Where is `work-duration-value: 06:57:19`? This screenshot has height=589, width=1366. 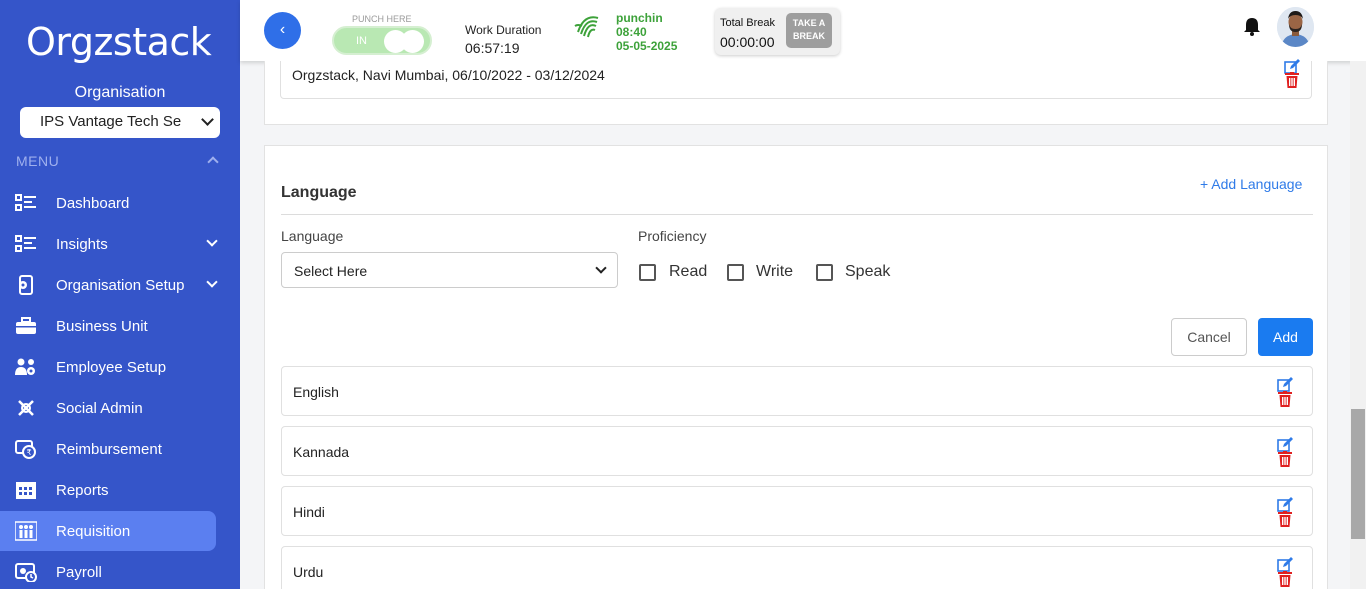 work-duration-value: 06:57:19 is located at coordinates (492, 48).